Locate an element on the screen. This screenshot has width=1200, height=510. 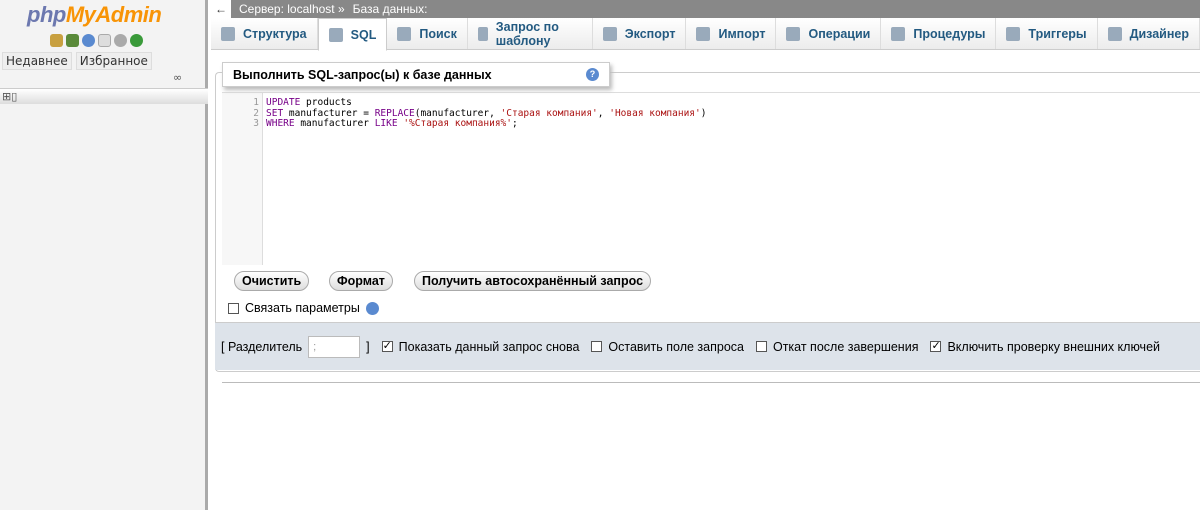
link-icon: ∞ is located at coordinates (177, 77).